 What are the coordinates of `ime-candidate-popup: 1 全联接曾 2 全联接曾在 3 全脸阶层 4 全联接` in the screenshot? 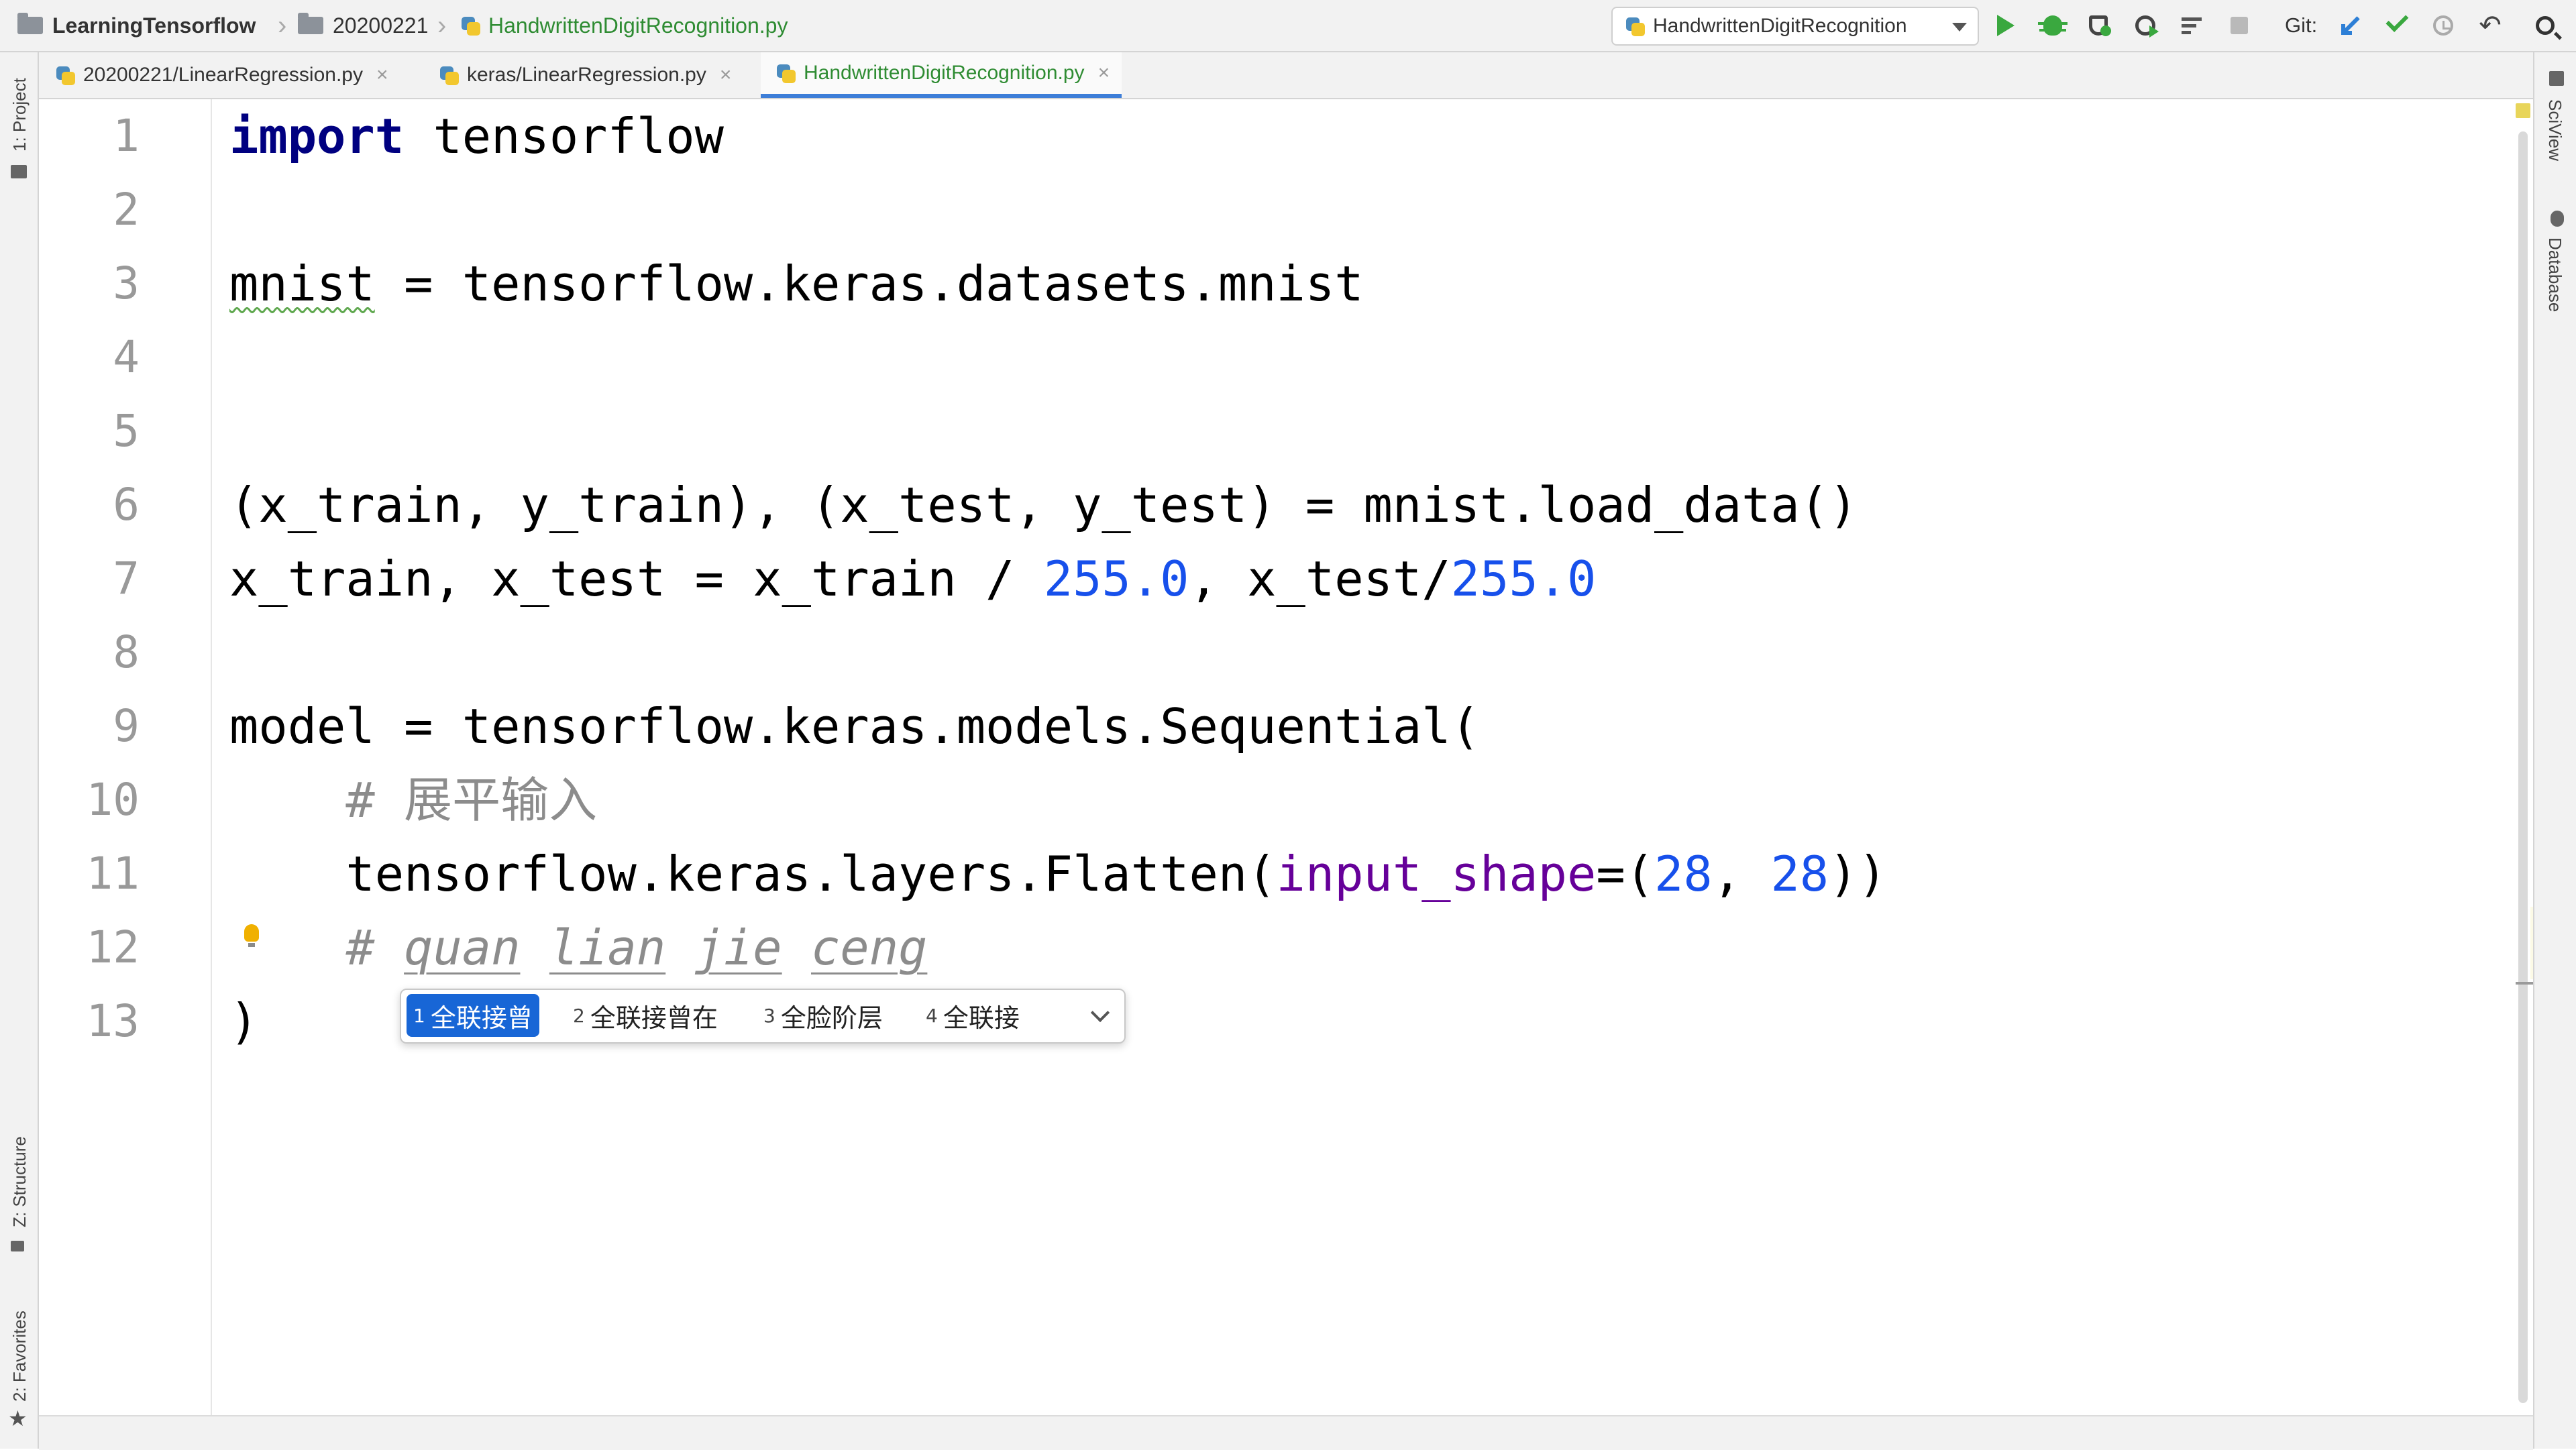 It's located at (763, 1016).